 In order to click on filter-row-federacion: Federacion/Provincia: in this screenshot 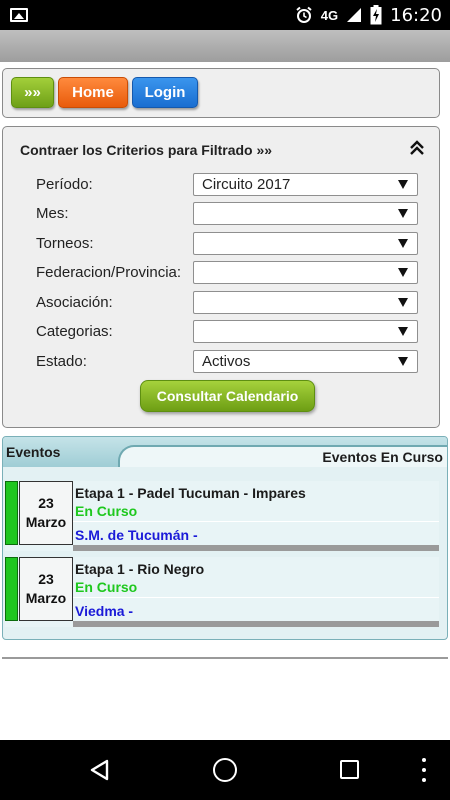, I will do `click(232, 273)`.